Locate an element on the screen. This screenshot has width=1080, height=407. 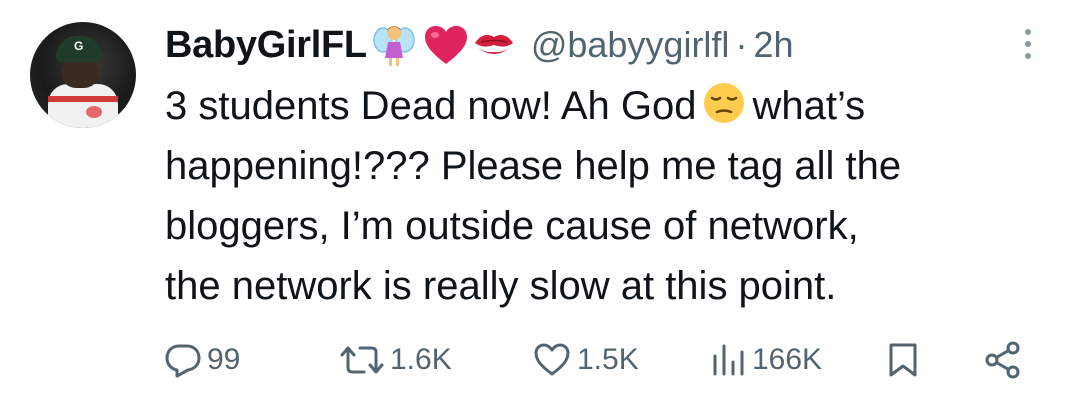
like-count: 1.5K is located at coordinates (608, 359).